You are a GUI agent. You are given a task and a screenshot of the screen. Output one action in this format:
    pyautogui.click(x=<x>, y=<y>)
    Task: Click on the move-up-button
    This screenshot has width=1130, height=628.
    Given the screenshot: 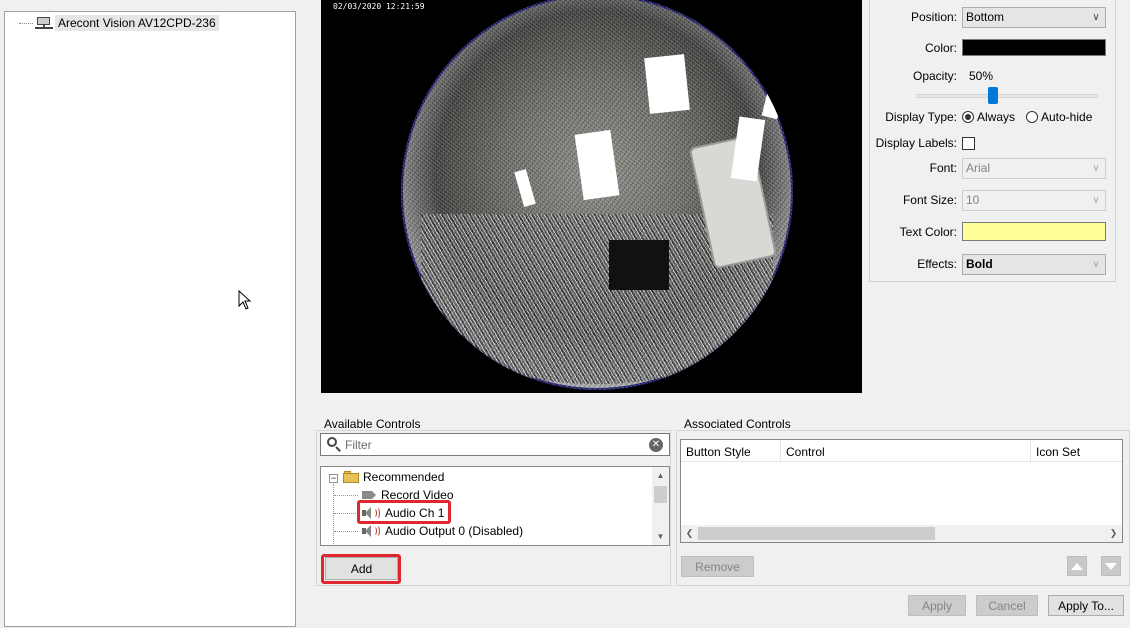 What is the action you would take?
    pyautogui.click(x=1077, y=566)
    